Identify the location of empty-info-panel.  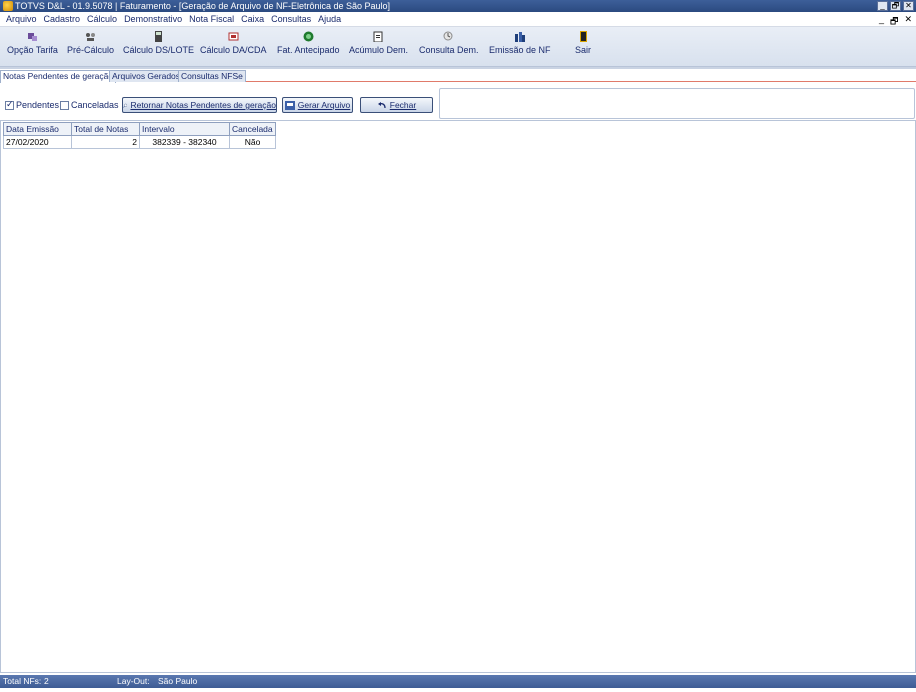
(677, 103).